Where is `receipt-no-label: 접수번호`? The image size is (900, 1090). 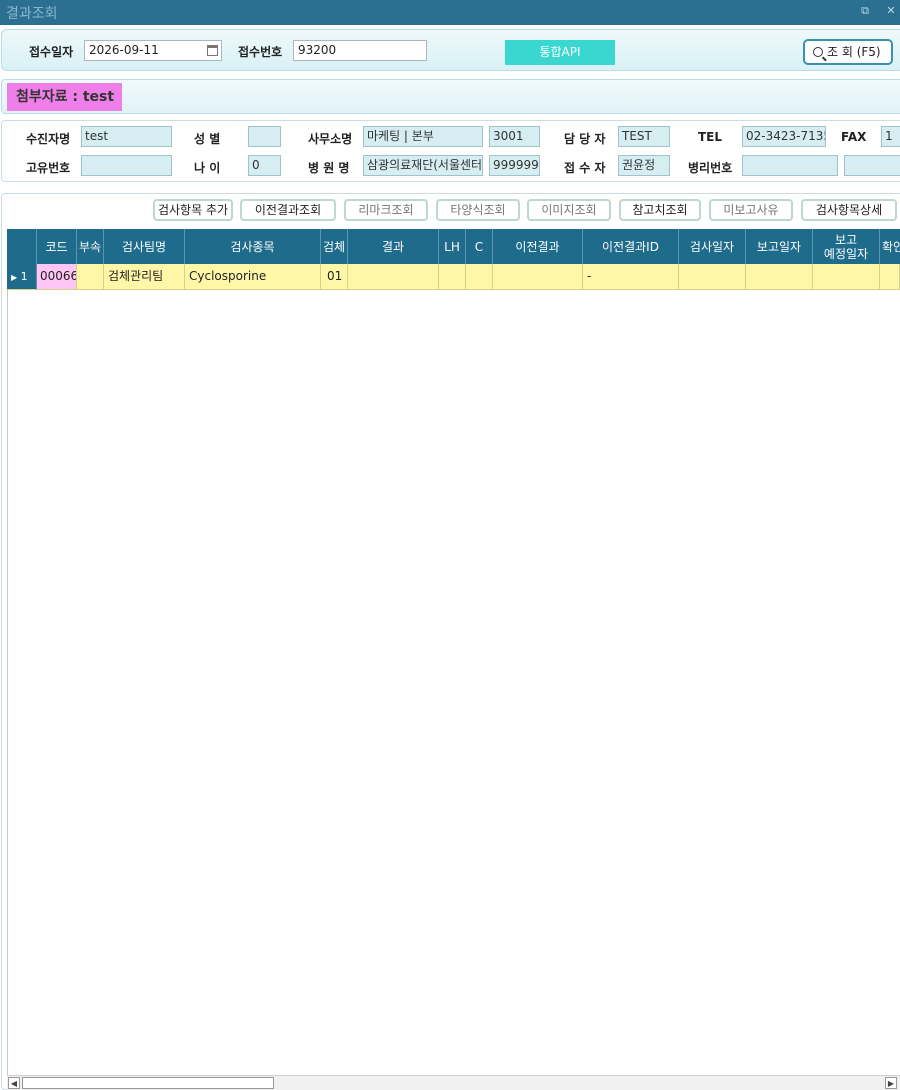
receipt-no-label: 접수번호 is located at coordinates (260, 52).